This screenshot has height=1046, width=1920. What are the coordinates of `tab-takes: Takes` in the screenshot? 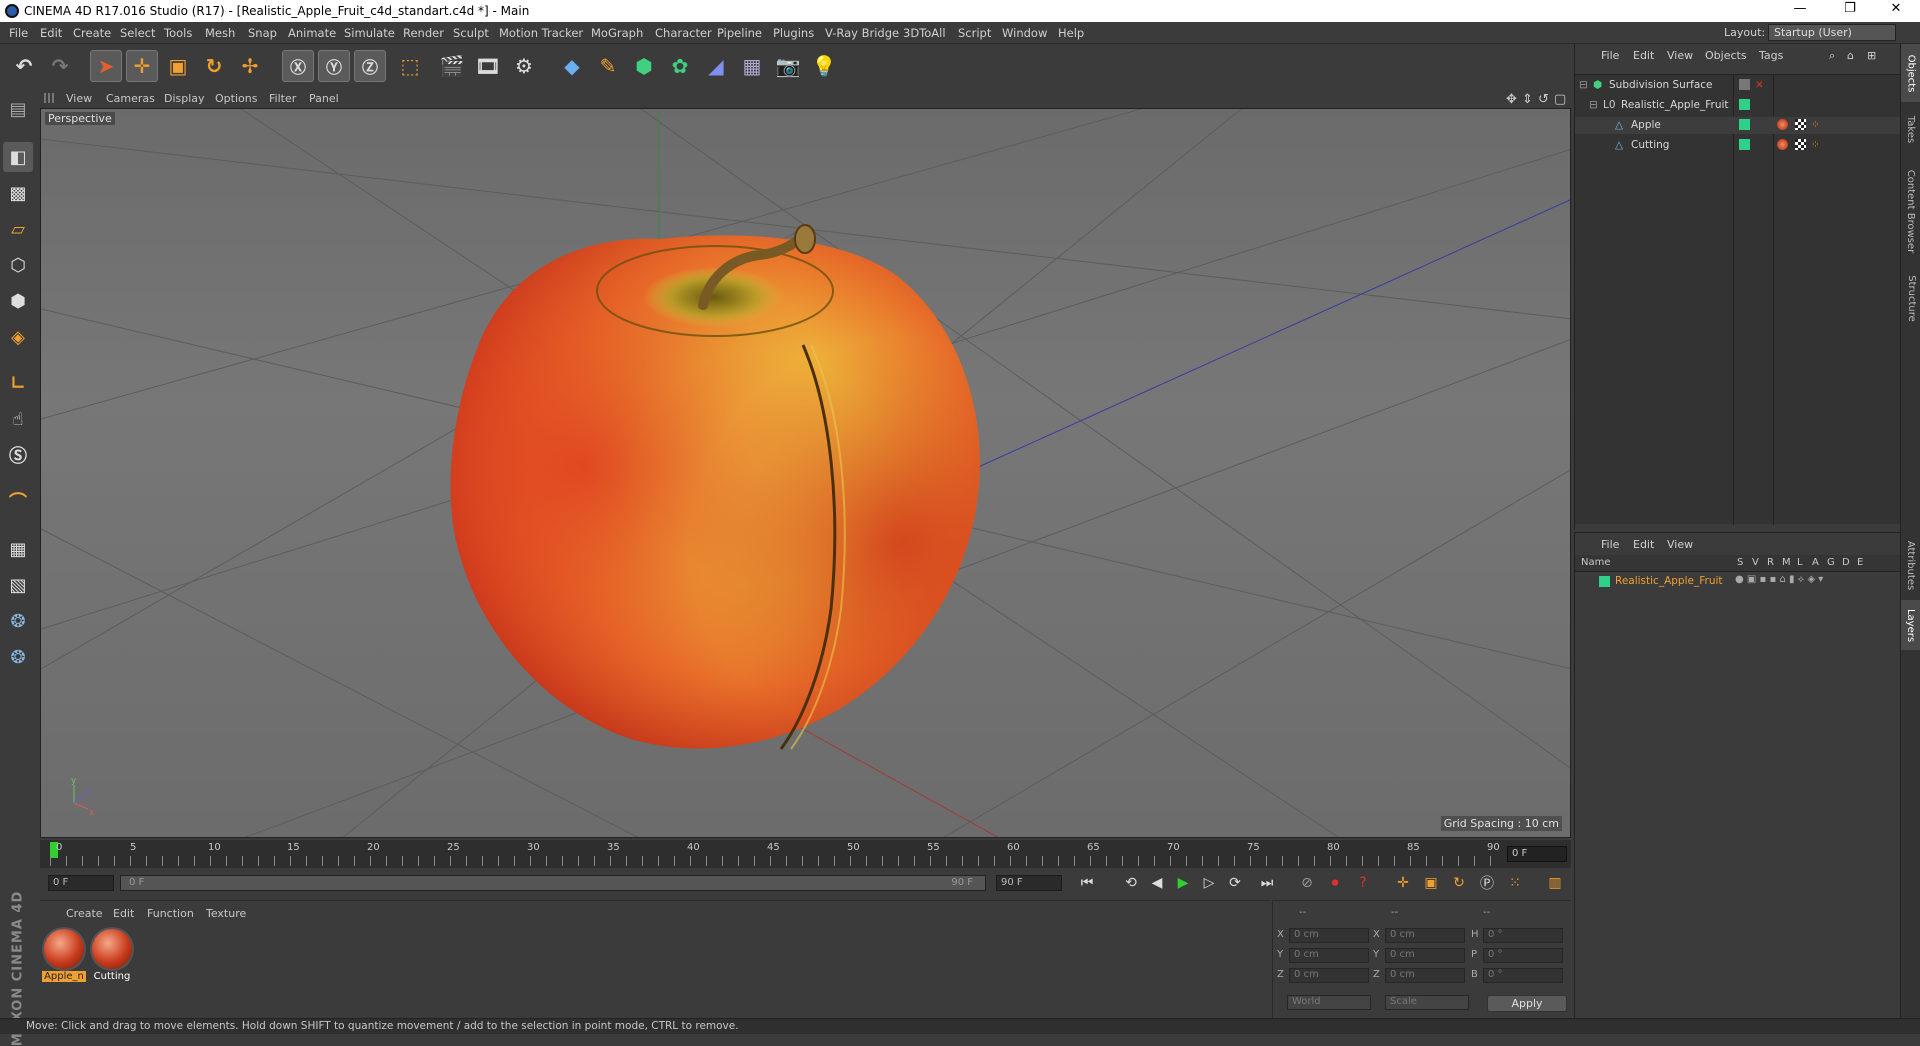 It's located at (1910, 129).